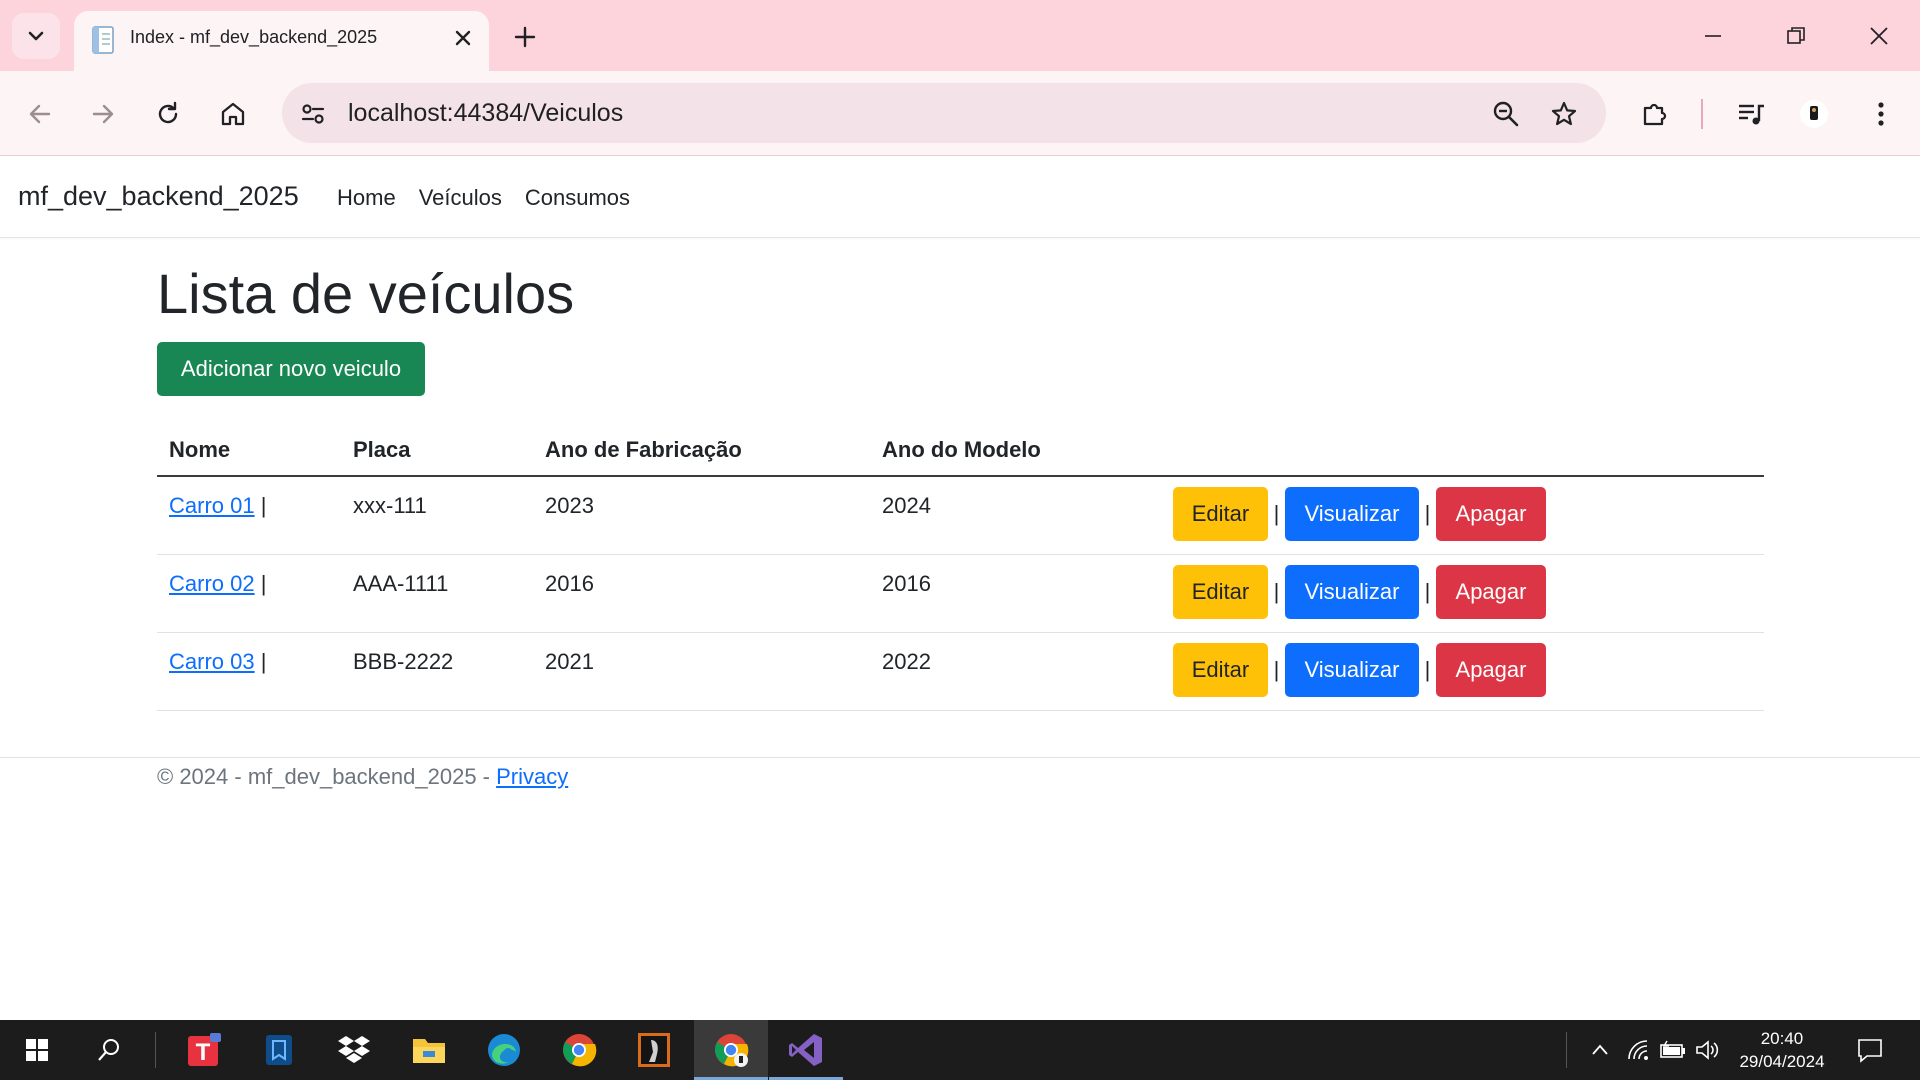 This screenshot has width=1920, height=1080. I want to click on site-brand: mf_dev_backend_2025, so click(158, 196).